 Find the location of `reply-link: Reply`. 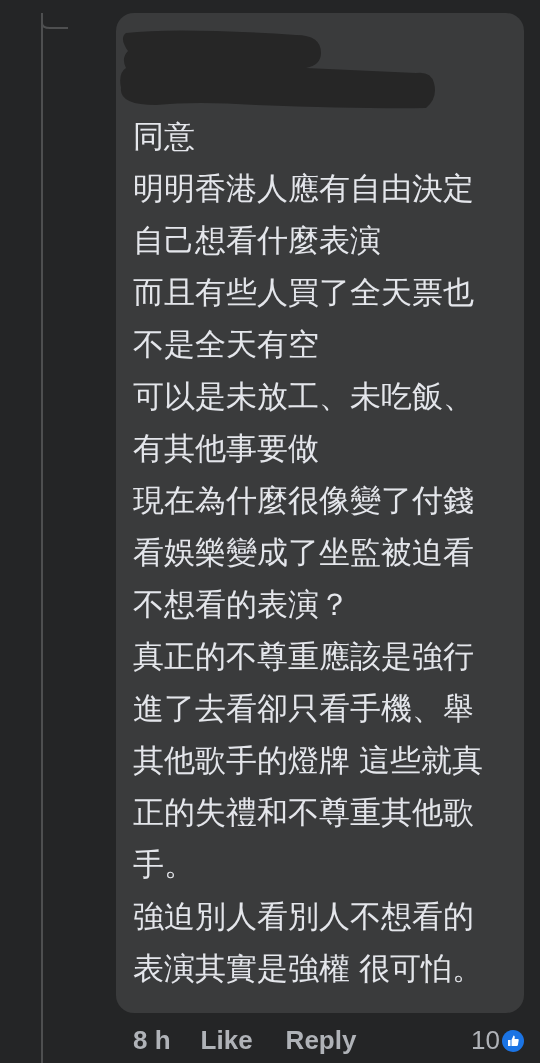

reply-link: Reply is located at coordinates (321, 1040).